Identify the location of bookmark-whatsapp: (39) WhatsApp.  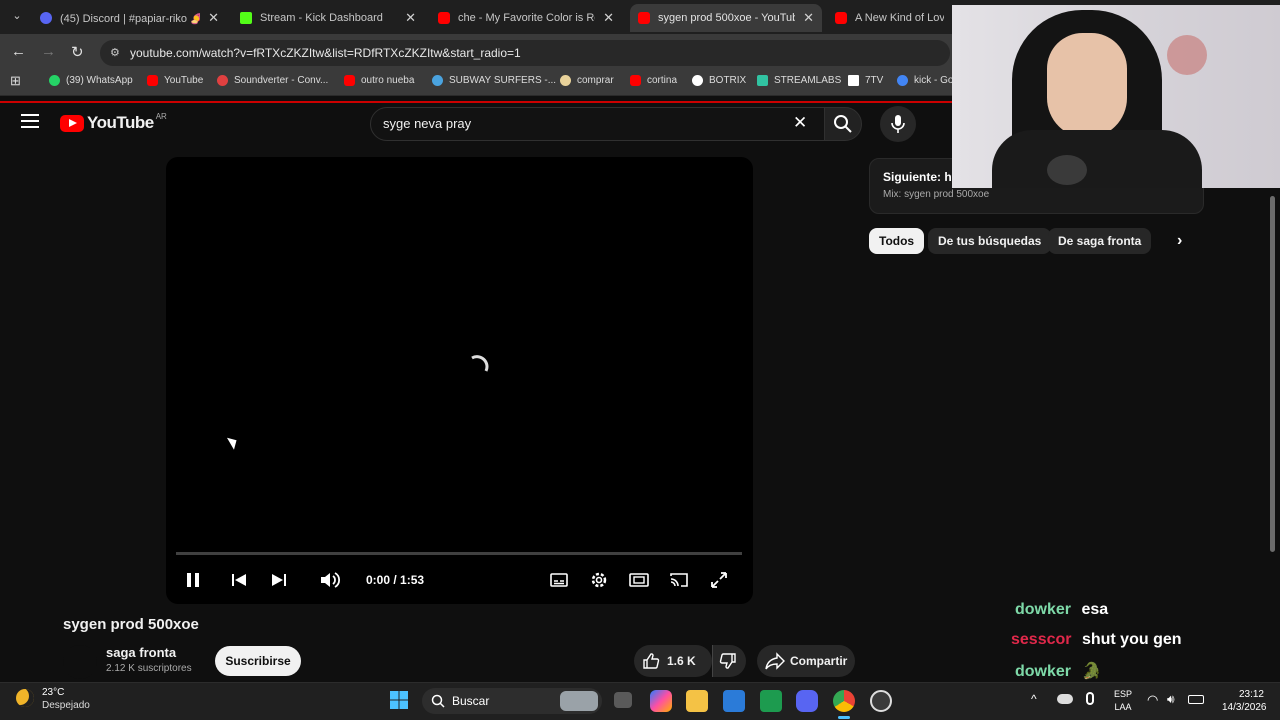
(91, 80).